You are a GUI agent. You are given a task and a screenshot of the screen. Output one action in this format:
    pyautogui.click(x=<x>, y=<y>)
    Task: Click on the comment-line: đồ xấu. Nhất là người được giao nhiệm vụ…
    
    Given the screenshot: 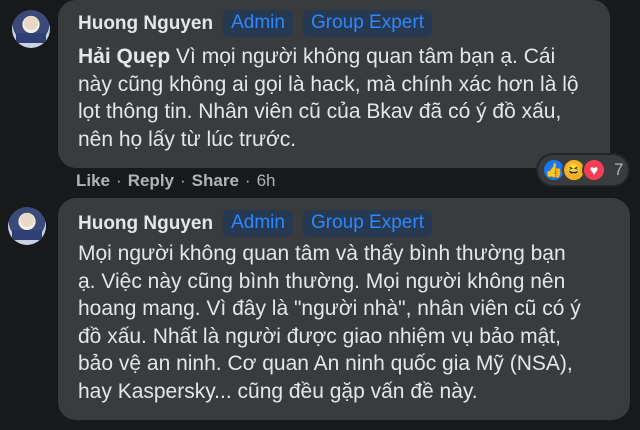 What is the action you would take?
    pyautogui.click(x=319, y=336)
    